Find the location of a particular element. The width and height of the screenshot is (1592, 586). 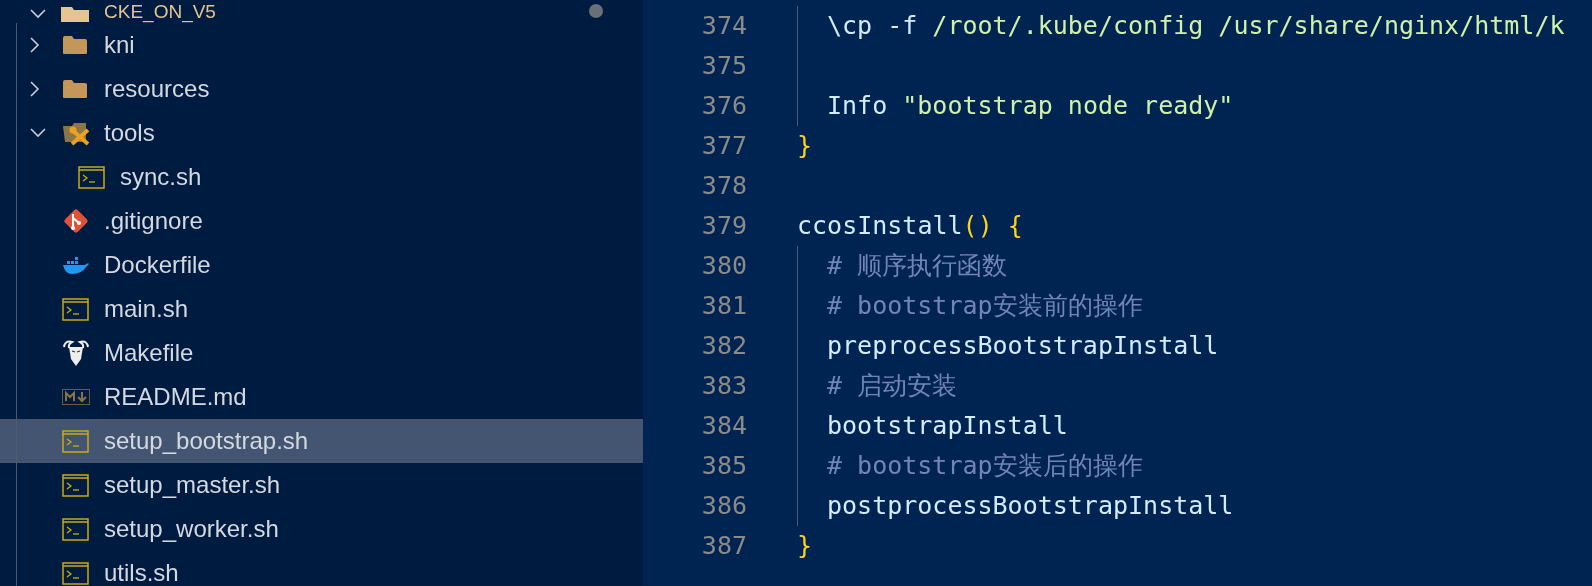

file-tree-item: resources is located at coordinates (321, 89).